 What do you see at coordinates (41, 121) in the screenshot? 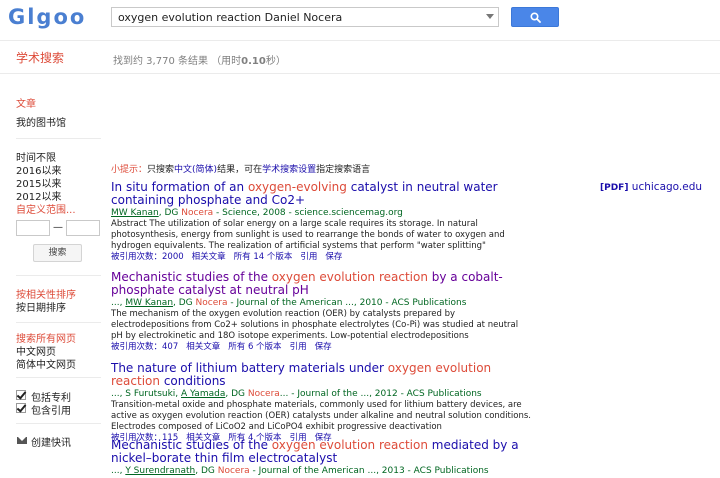
I see `sidebar-item-my-library: 我的图书馆` at bounding box center [41, 121].